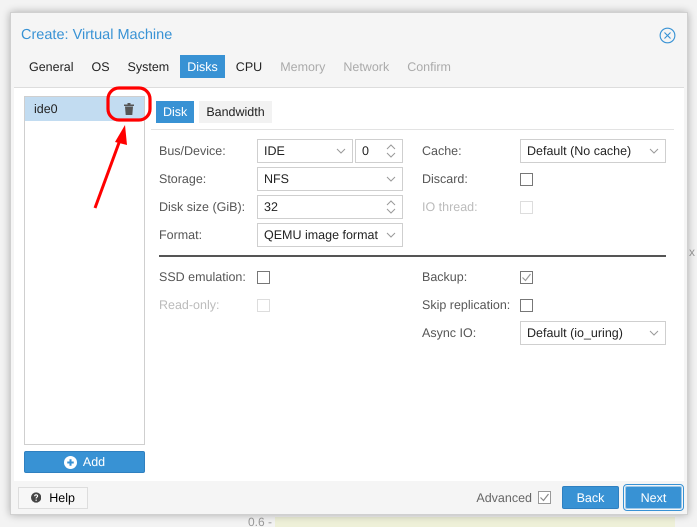 Image resolution: width=697 pixels, height=527 pixels. What do you see at coordinates (189, 305) in the screenshot?
I see `field-label: Read-only:` at bounding box center [189, 305].